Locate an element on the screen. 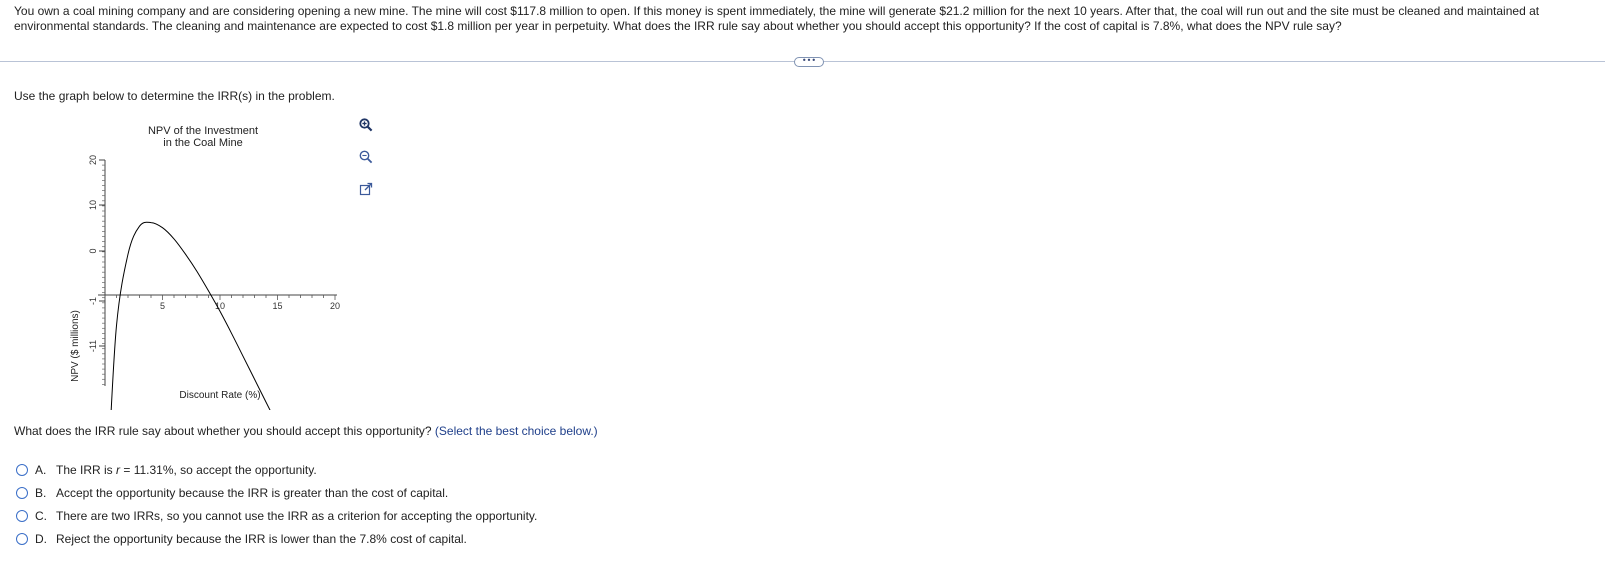 The width and height of the screenshot is (1605, 575). choice-a-letter: A. is located at coordinates (41, 469).